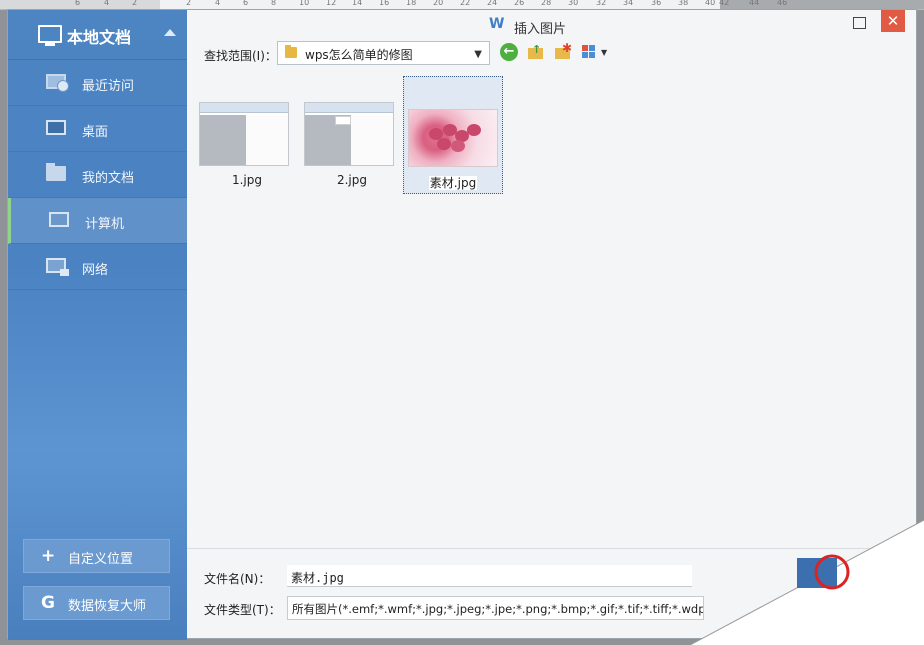 The width and height of the screenshot is (924, 645). What do you see at coordinates (50, 35) in the screenshot?
I see `monitor-icon` at bounding box center [50, 35].